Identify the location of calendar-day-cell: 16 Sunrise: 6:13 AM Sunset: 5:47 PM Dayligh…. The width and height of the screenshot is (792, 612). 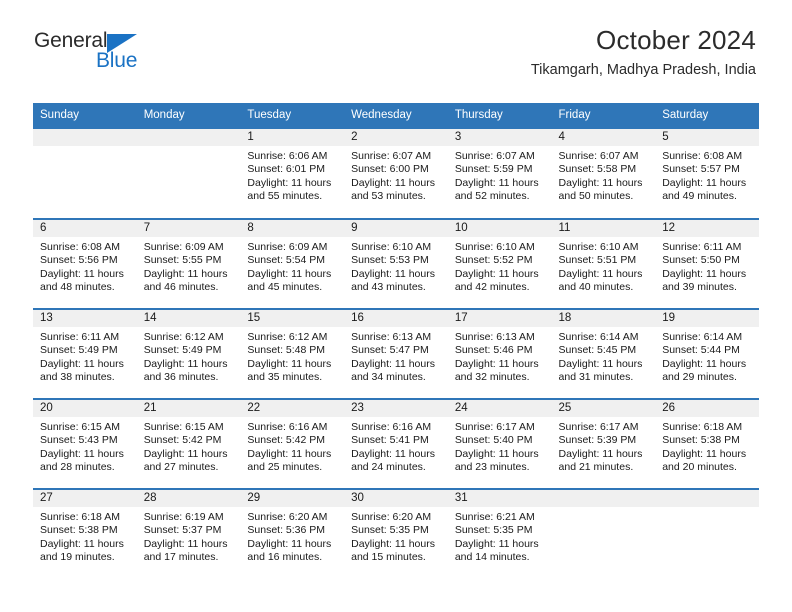
(396, 353).